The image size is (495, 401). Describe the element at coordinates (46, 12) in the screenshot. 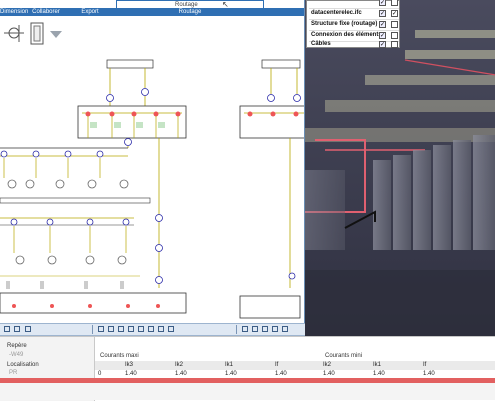

I see `tab-collaborer: Collaborer` at that location.